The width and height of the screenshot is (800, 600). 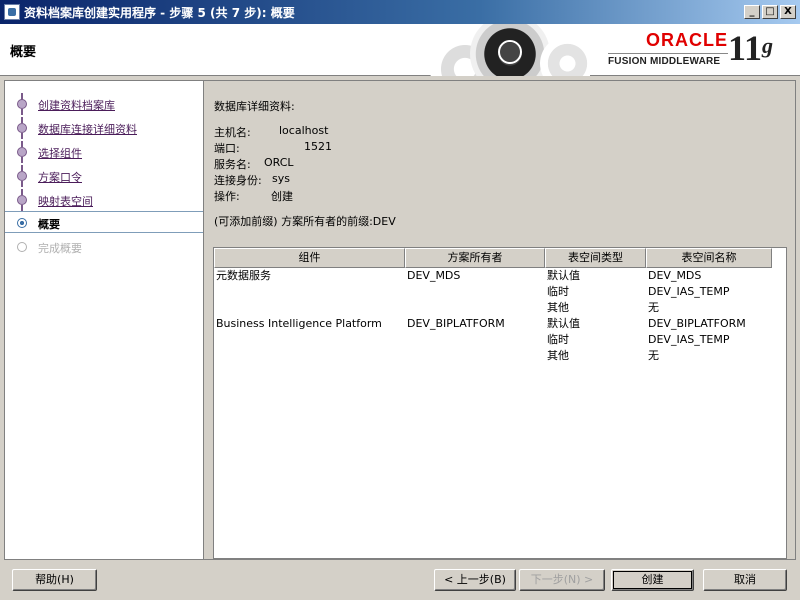 I want to click on maximize-button: □, so click(x=770, y=12).